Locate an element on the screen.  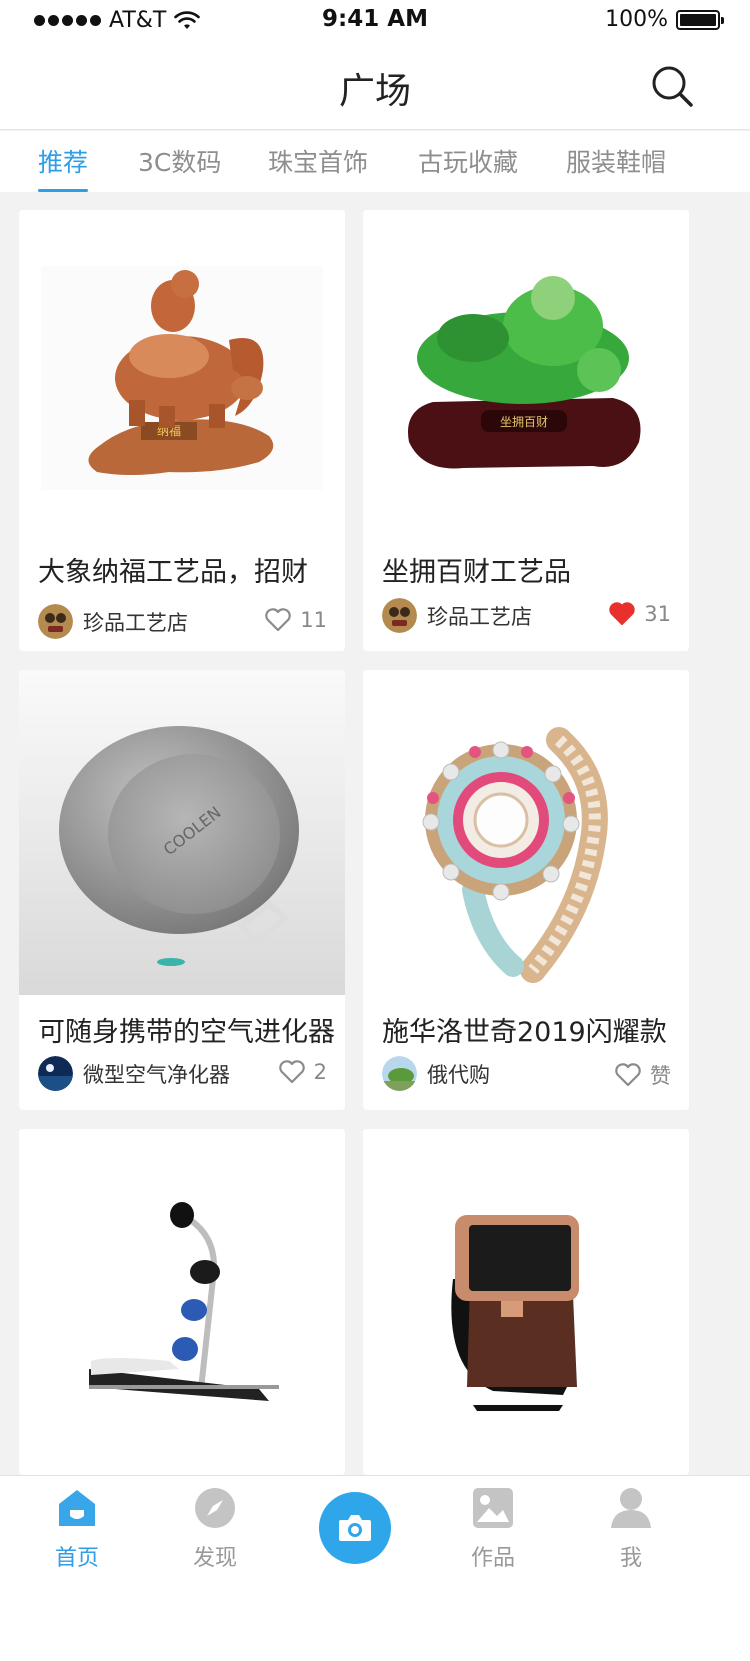
product-card: 纳福 大象纳福工艺品，招财 珍品工艺店 11 is located at coordinates (182, 430).